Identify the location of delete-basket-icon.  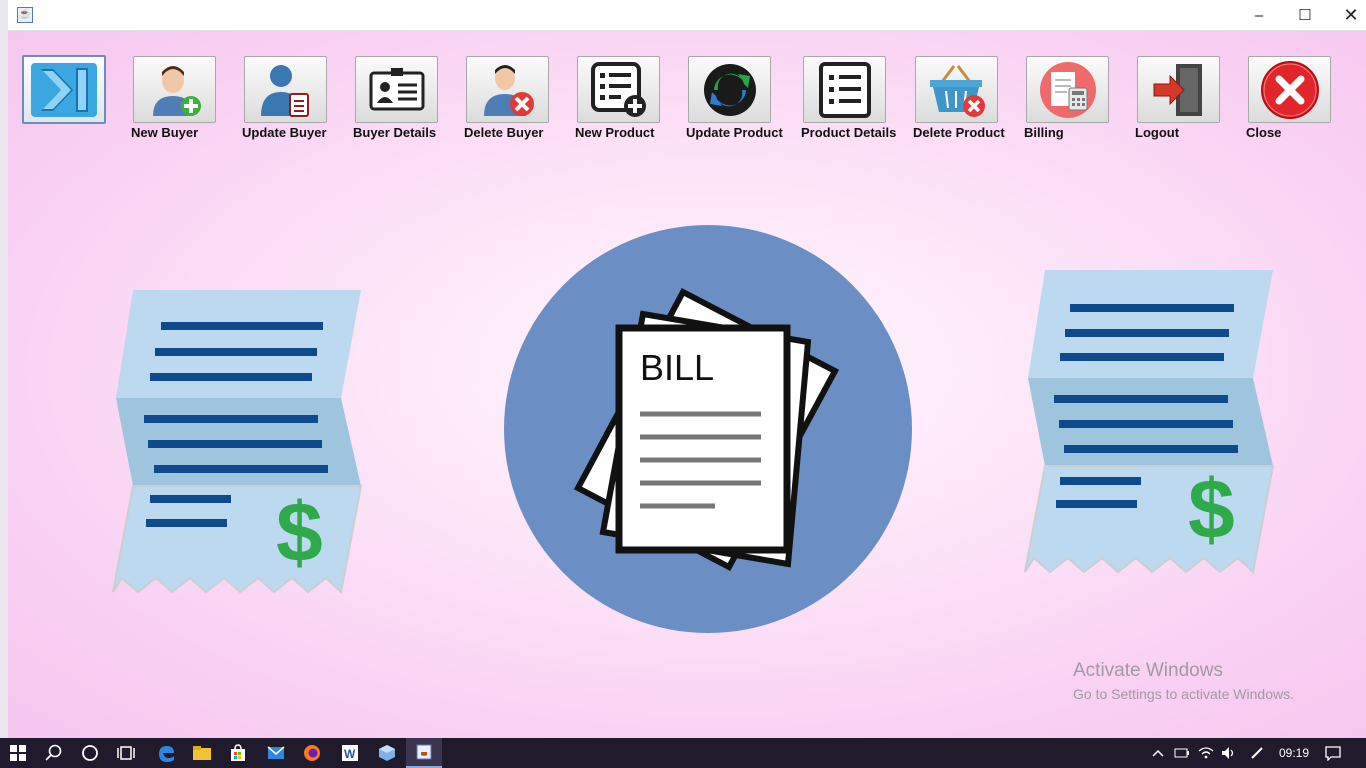
(957, 90).